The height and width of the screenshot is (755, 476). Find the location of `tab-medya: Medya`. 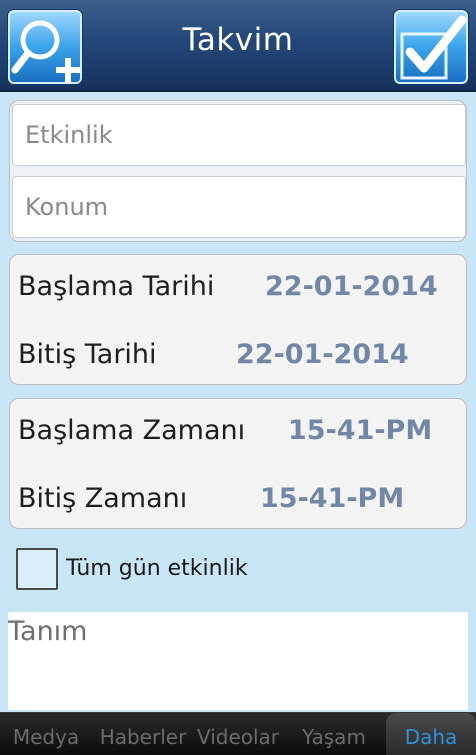

tab-medya: Medya is located at coordinates (46, 734).